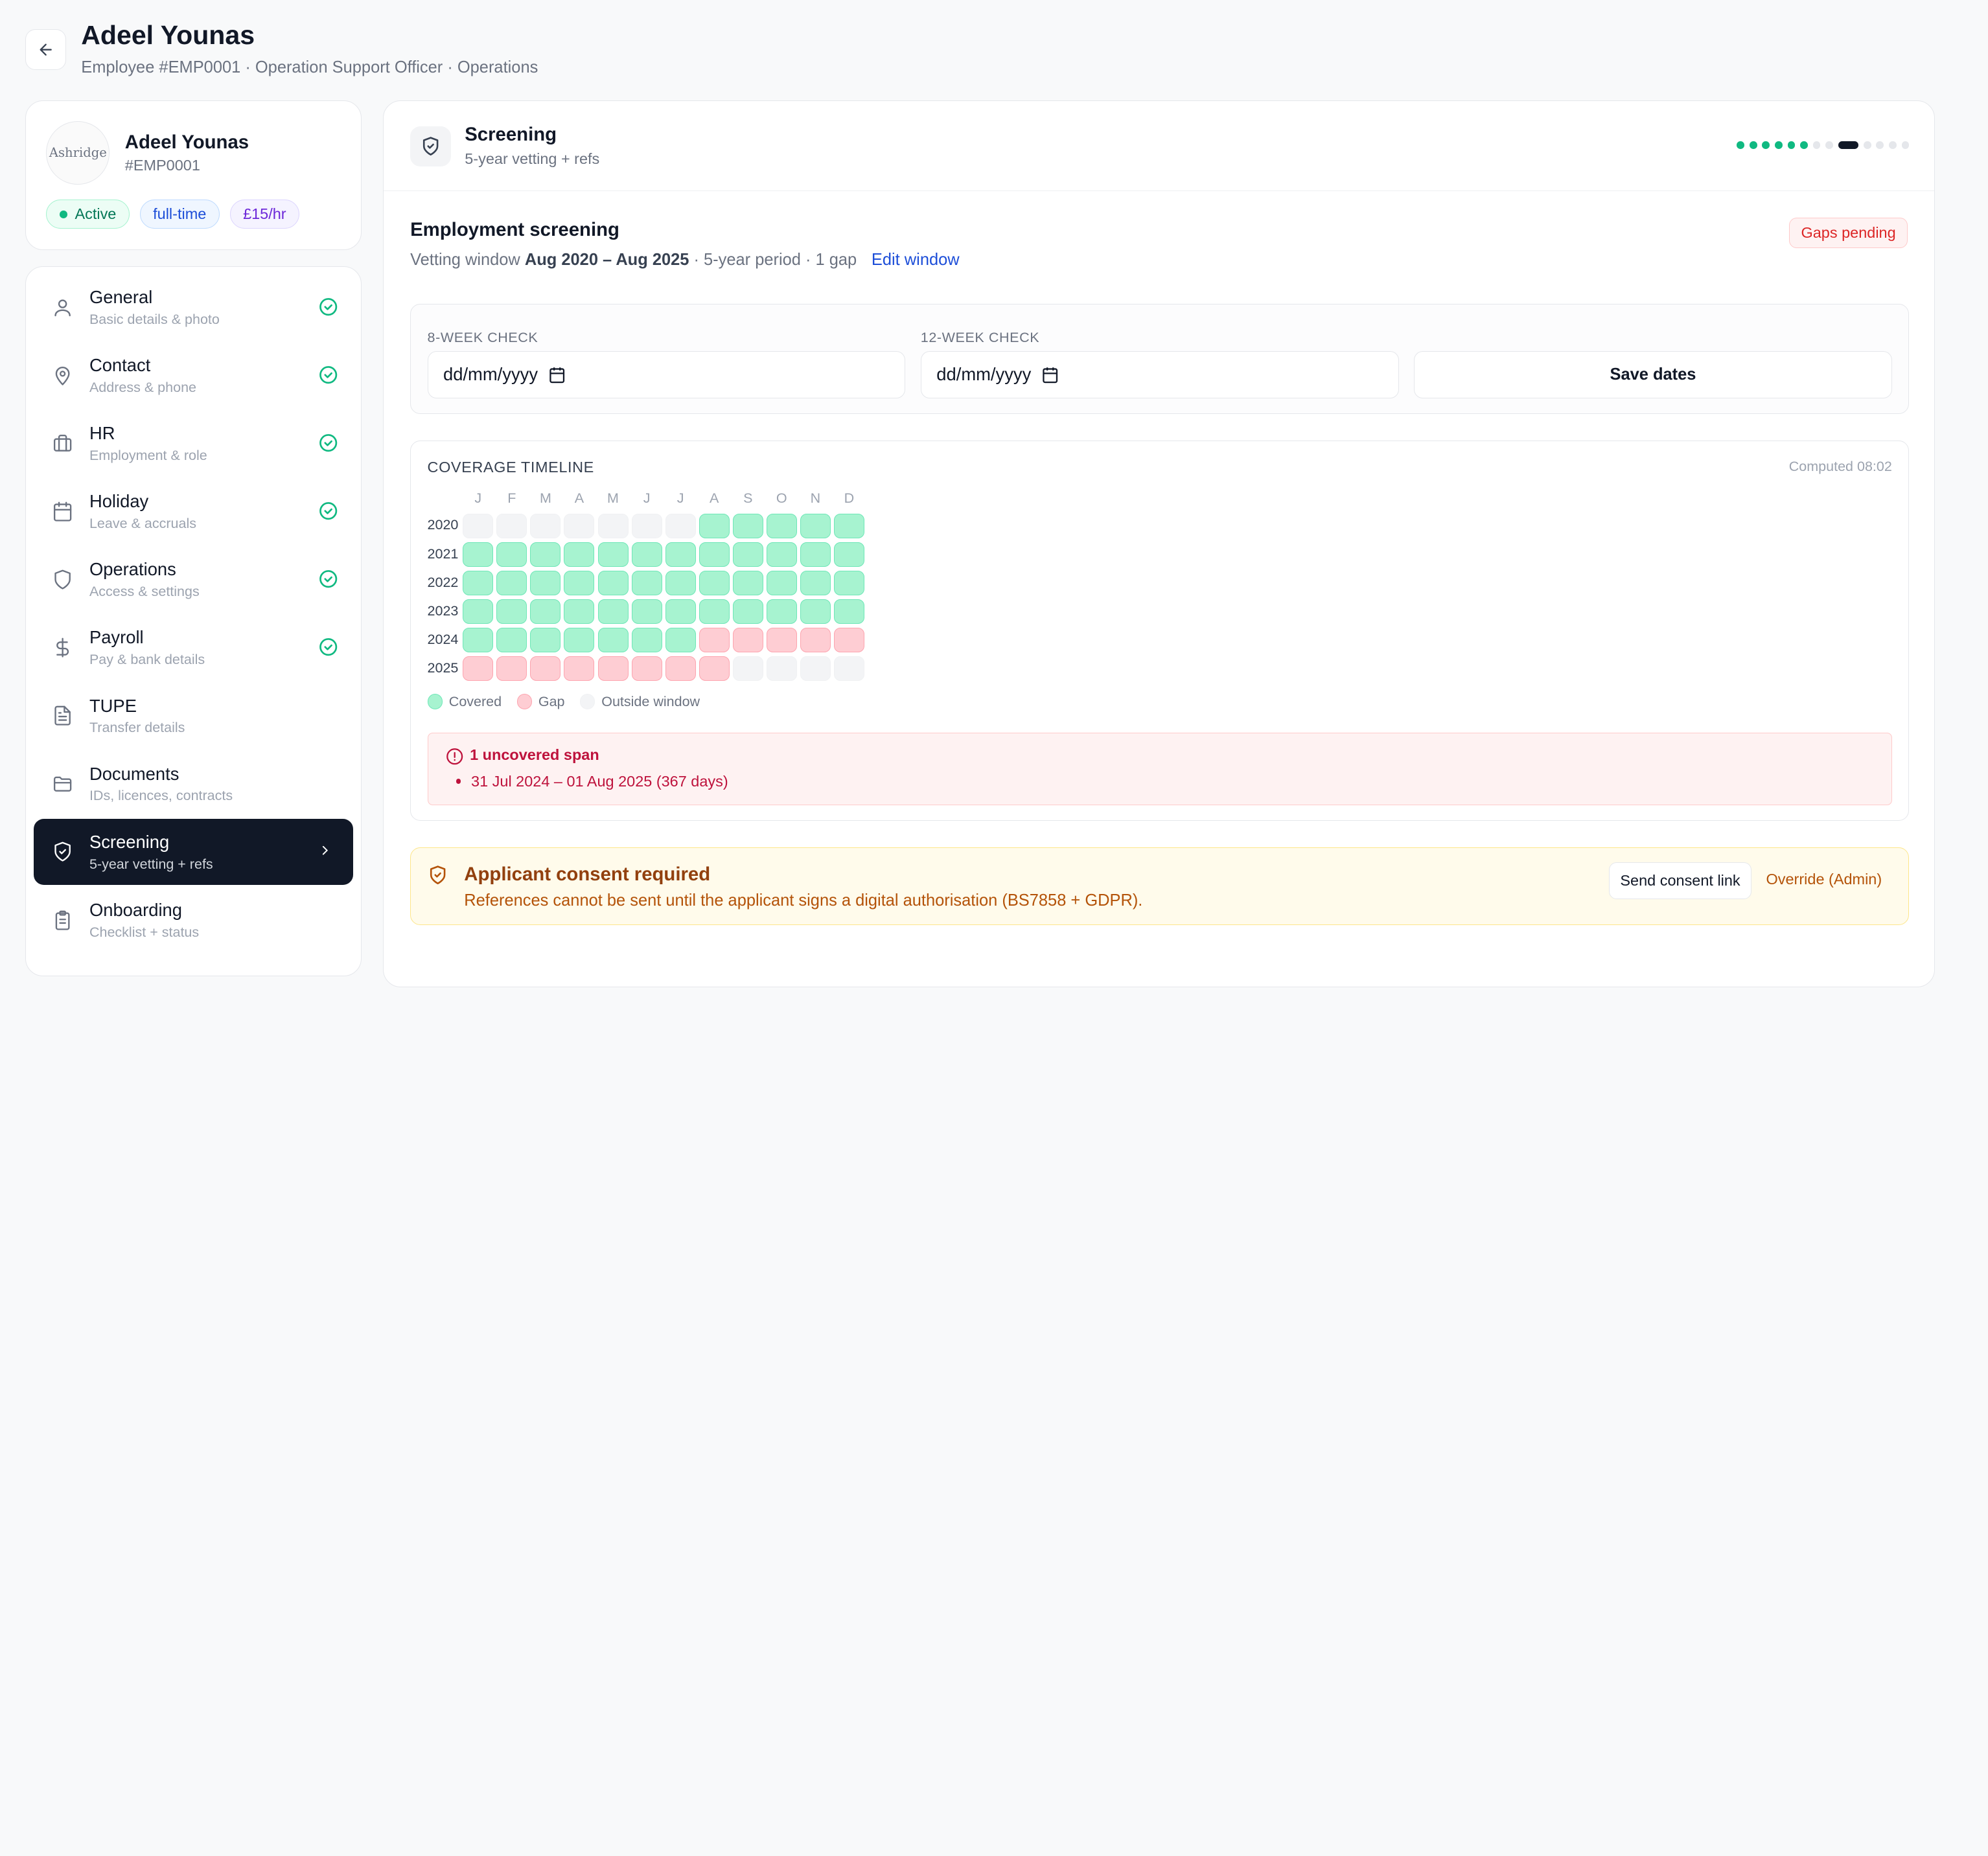 The width and height of the screenshot is (1988, 1856). I want to click on sidebar-item-label: Holiday, so click(119, 501).